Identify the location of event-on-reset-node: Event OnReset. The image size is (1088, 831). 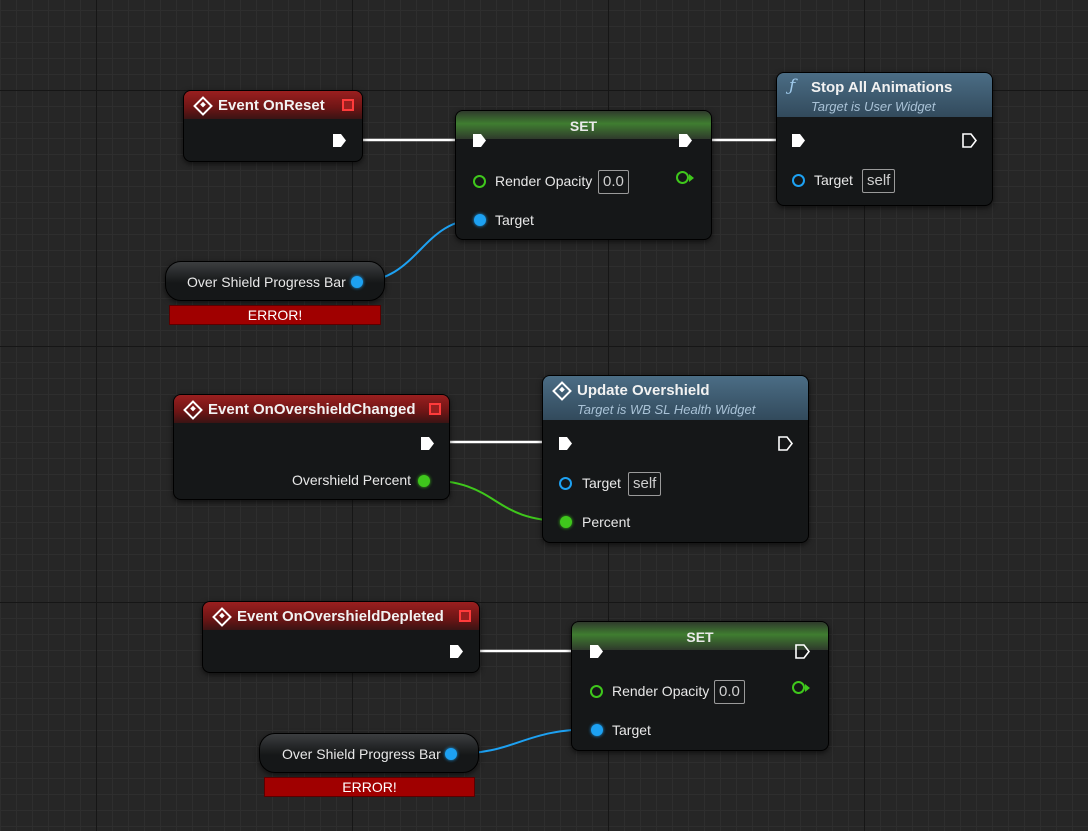
(273, 126).